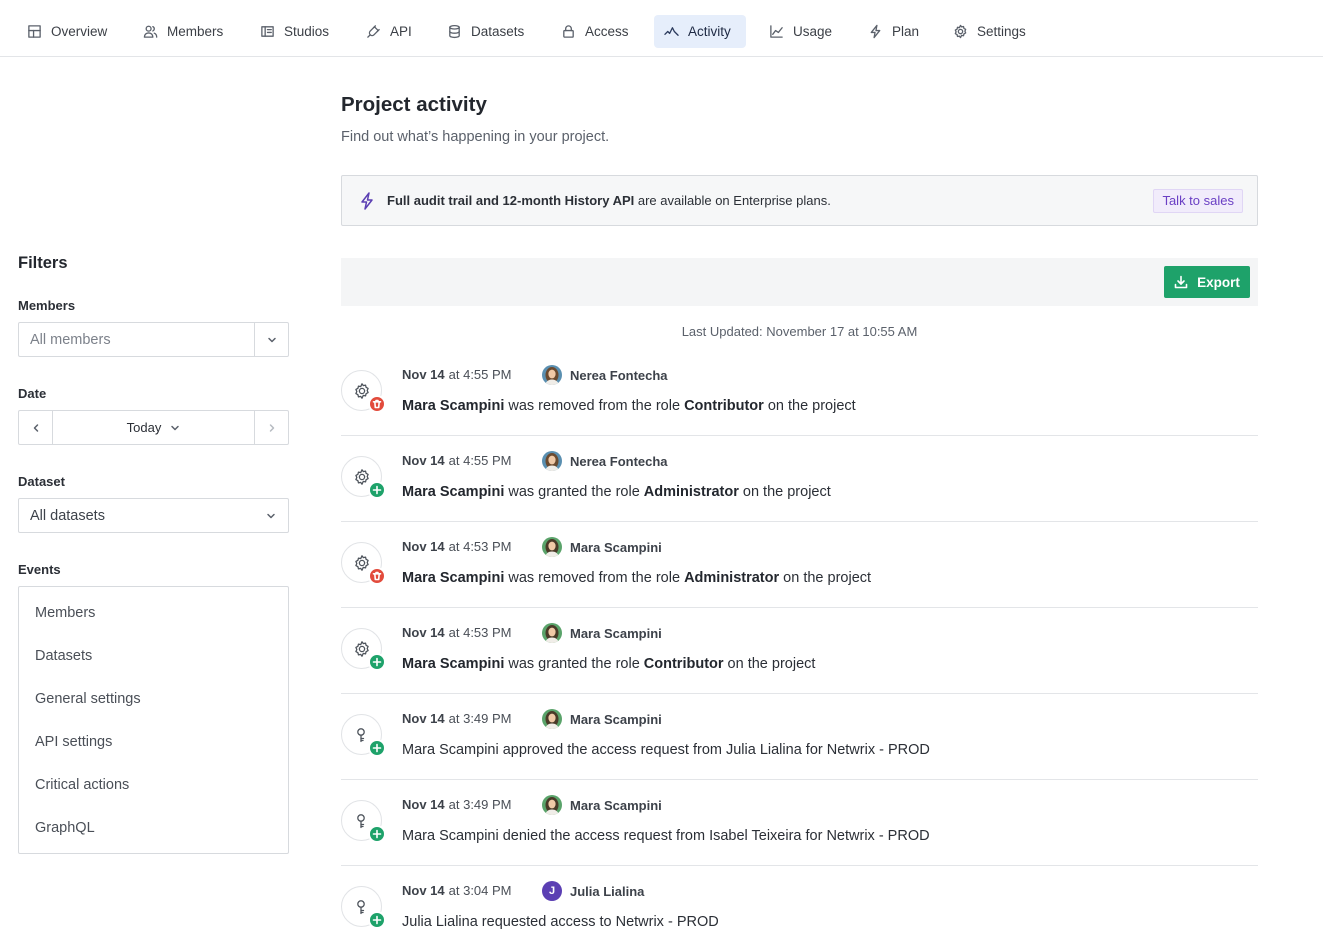 The width and height of the screenshot is (1323, 948). Describe the element at coordinates (607, 891) in the screenshot. I see `actor-name: Julia Lialina` at that location.